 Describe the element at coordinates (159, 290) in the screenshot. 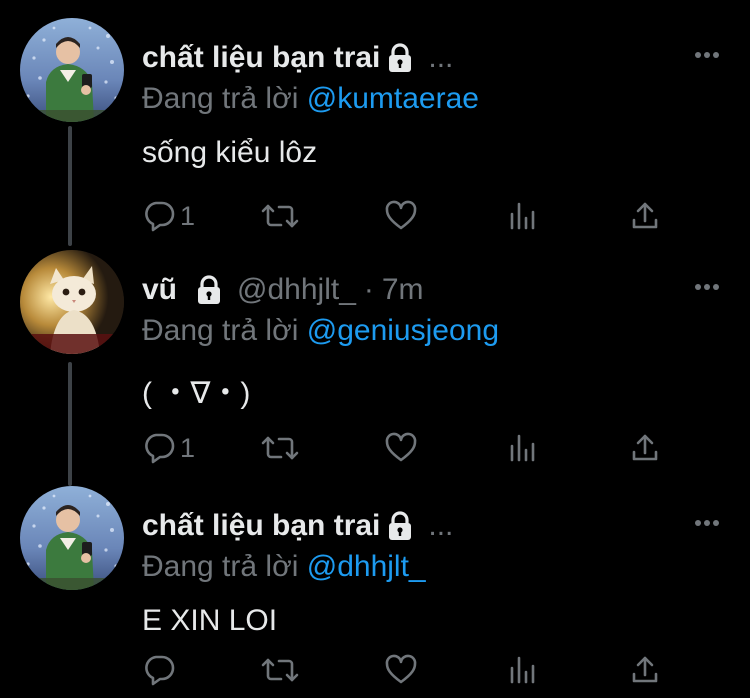

I see `display-name: vũ` at that location.